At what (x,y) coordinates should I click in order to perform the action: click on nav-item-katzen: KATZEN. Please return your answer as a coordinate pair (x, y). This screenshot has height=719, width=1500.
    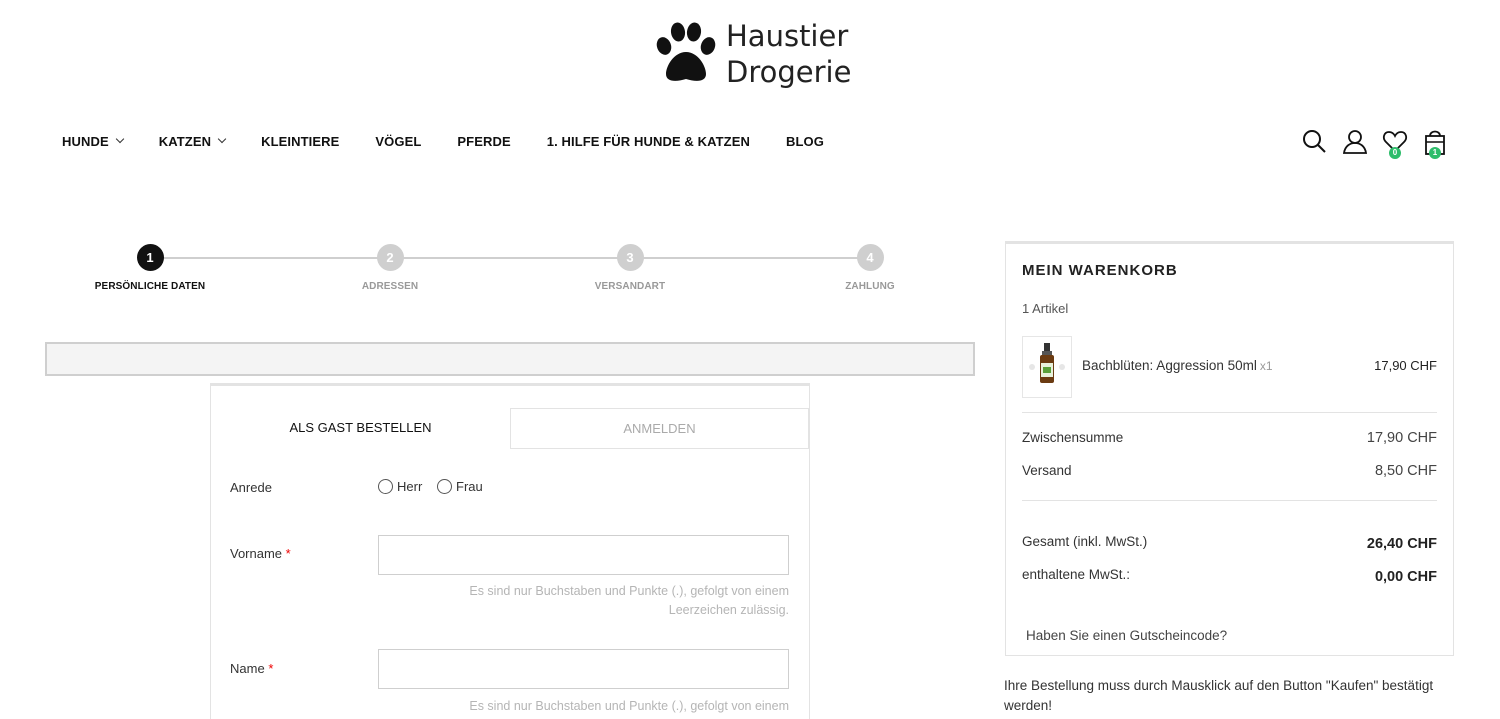
    Looking at the image, I should click on (192, 141).